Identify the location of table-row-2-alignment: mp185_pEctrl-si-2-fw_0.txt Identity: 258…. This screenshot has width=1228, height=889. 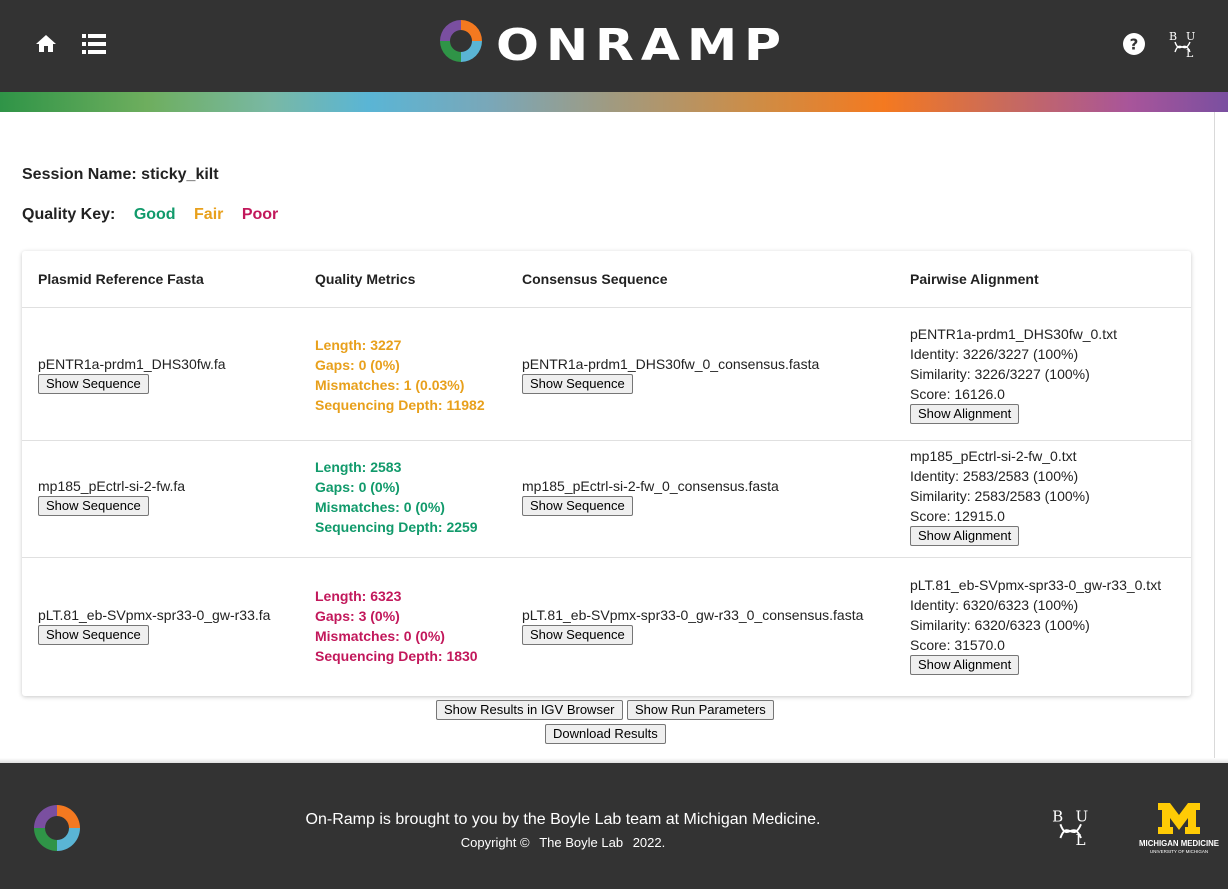
(1000, 496).